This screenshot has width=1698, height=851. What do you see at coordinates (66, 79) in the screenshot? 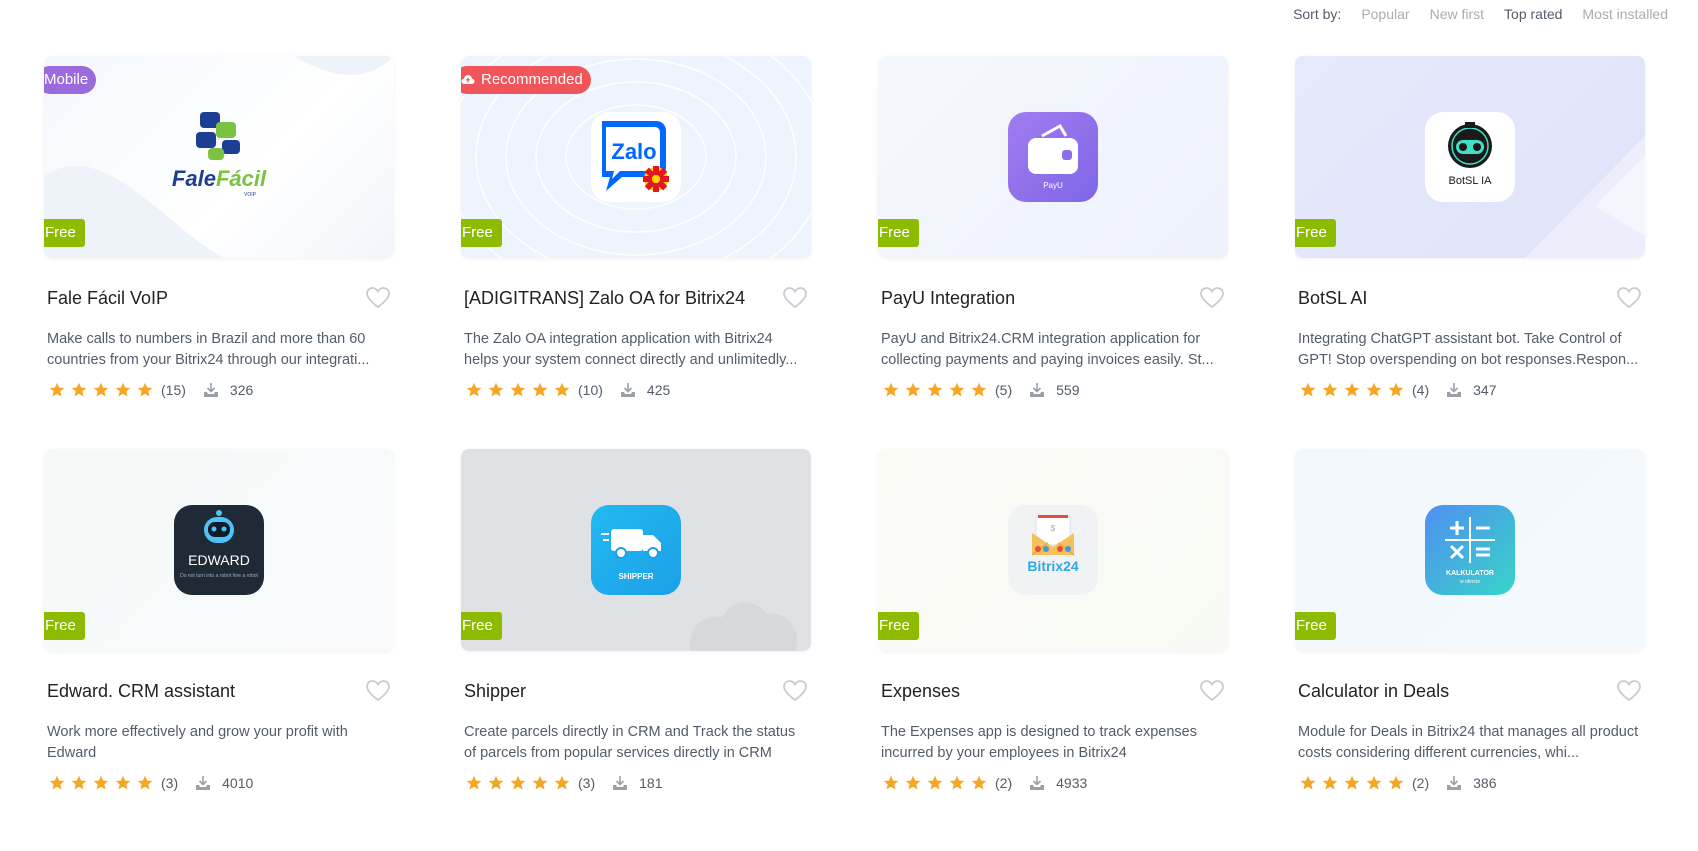
I see `ribbon-label: Mobile` at bounding box center [66, 79].